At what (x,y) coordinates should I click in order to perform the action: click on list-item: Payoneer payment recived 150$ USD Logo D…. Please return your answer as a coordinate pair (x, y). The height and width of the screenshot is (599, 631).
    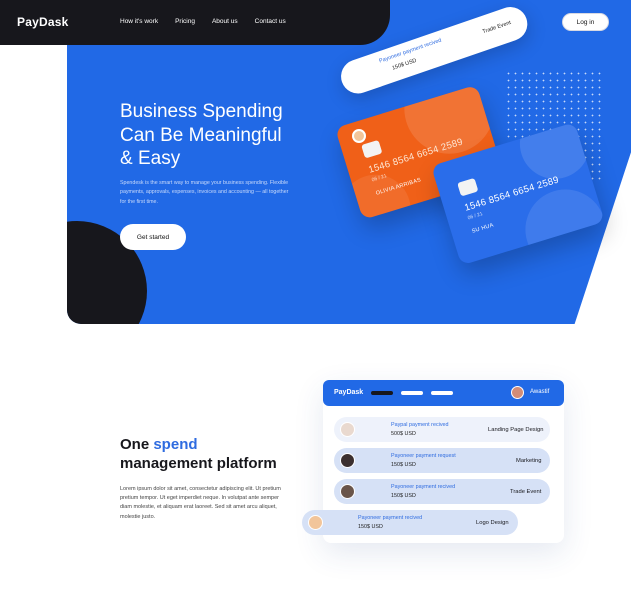
    Looking at the image, I should click on (410, 522).